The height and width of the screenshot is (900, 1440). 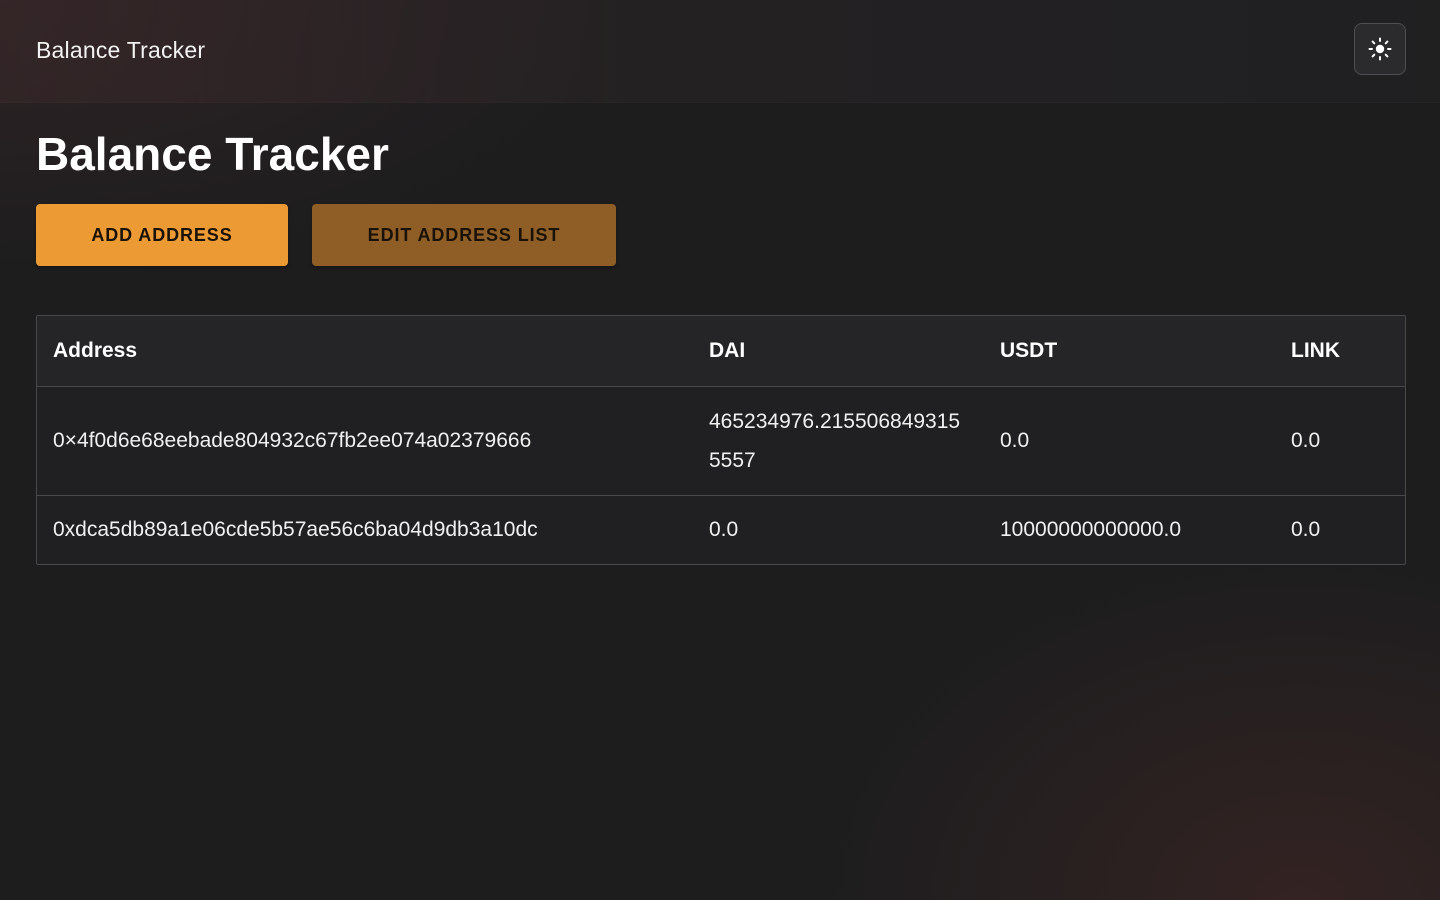 I want to click on top-app-bar: Balance Tracker, so click(x=720, y=51).